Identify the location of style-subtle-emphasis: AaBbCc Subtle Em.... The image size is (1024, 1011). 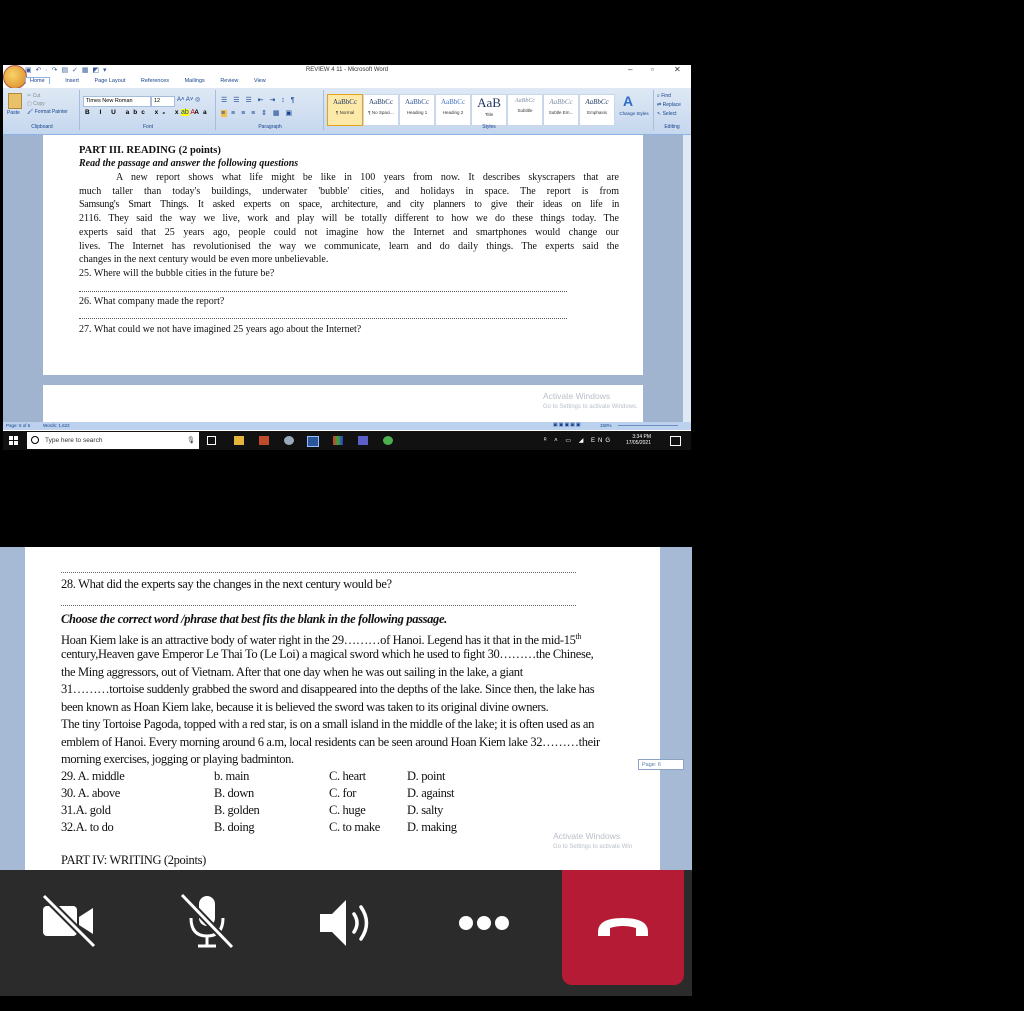
(561, 110).